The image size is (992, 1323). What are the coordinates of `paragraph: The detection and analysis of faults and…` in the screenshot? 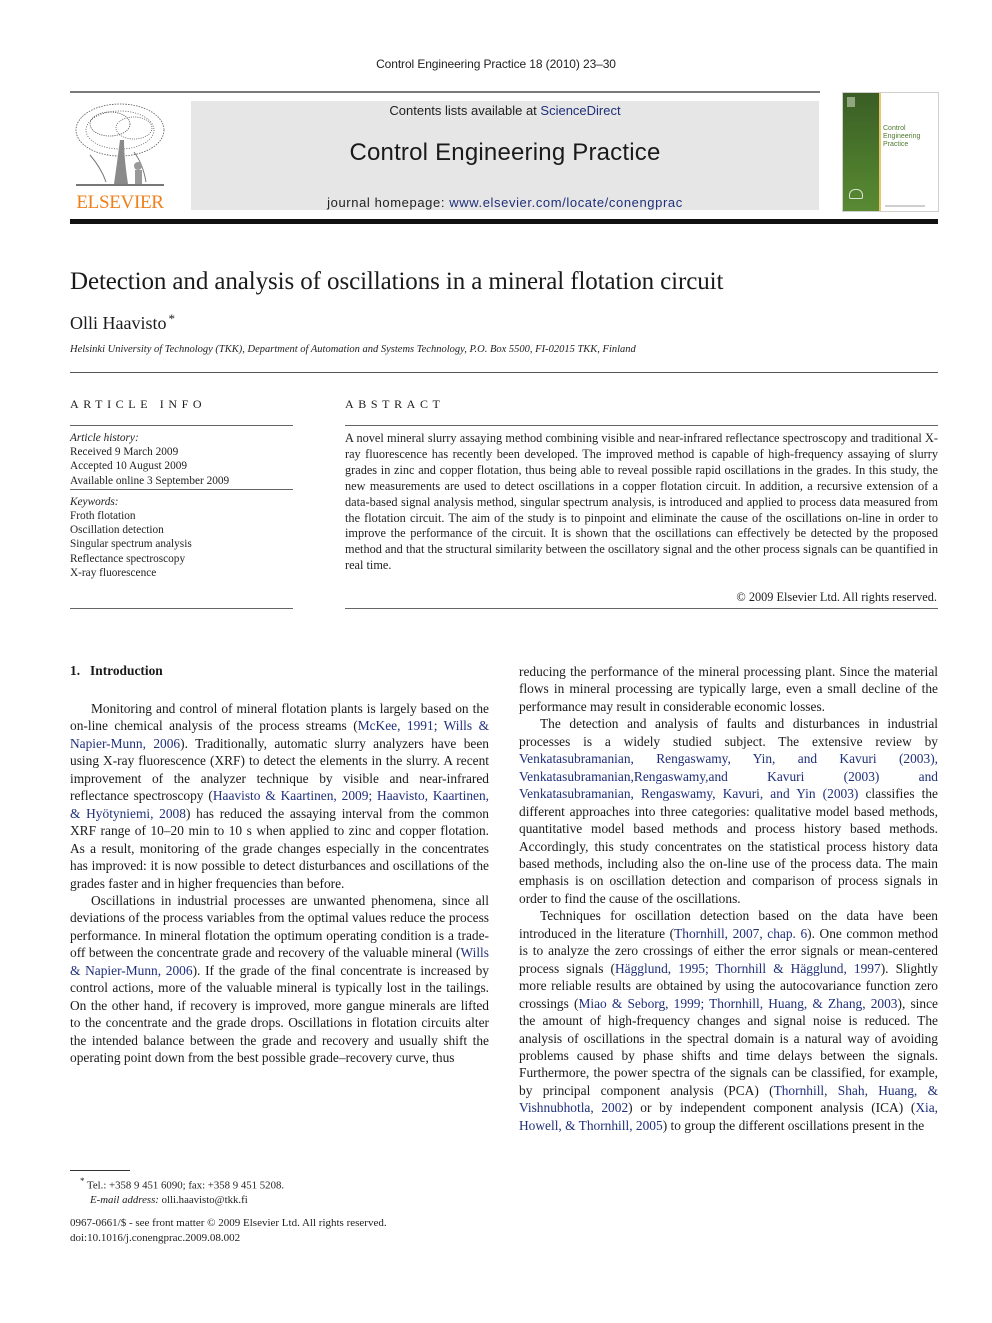 It's located at (728, 811).